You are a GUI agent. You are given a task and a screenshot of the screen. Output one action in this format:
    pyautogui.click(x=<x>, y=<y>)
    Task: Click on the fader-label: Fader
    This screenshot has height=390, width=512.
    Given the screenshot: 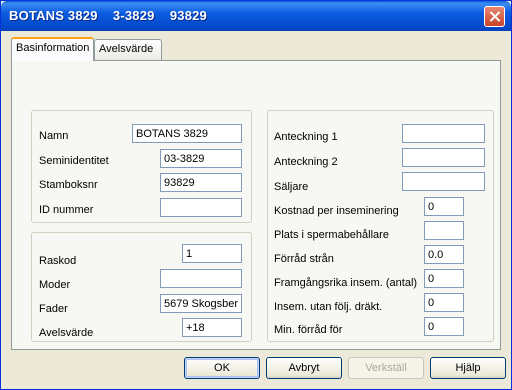 What is the action you would take?
    pyautogui.click(x=53, y=309)
    